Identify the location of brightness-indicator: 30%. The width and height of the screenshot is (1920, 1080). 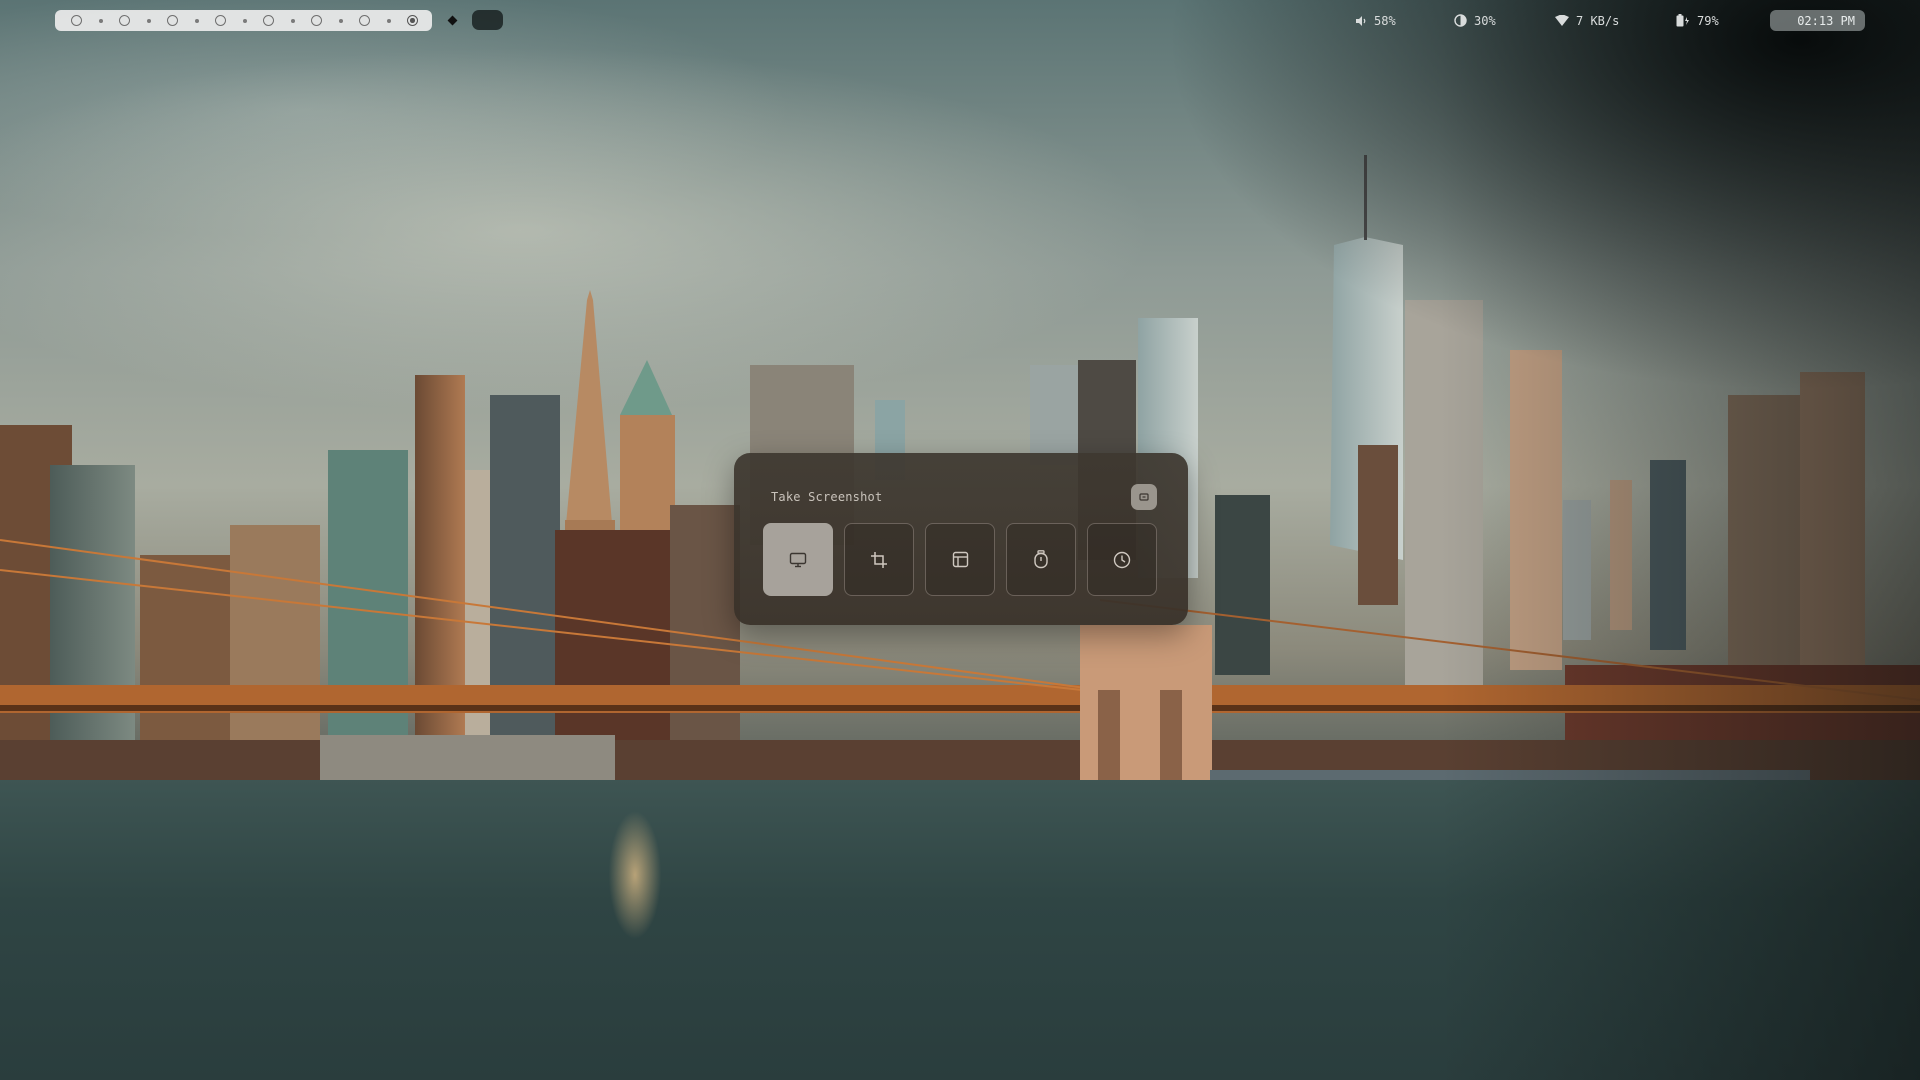
(1475, 20).